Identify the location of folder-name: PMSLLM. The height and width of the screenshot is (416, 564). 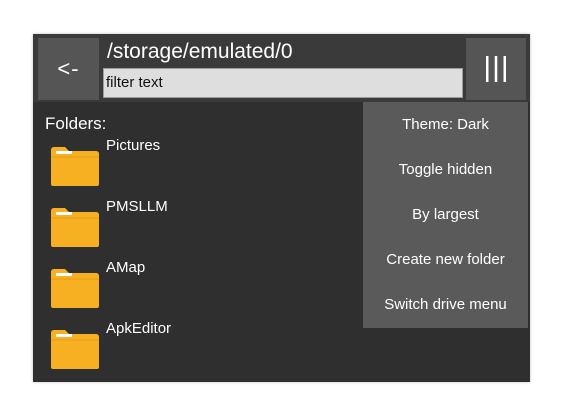
(137, 206).